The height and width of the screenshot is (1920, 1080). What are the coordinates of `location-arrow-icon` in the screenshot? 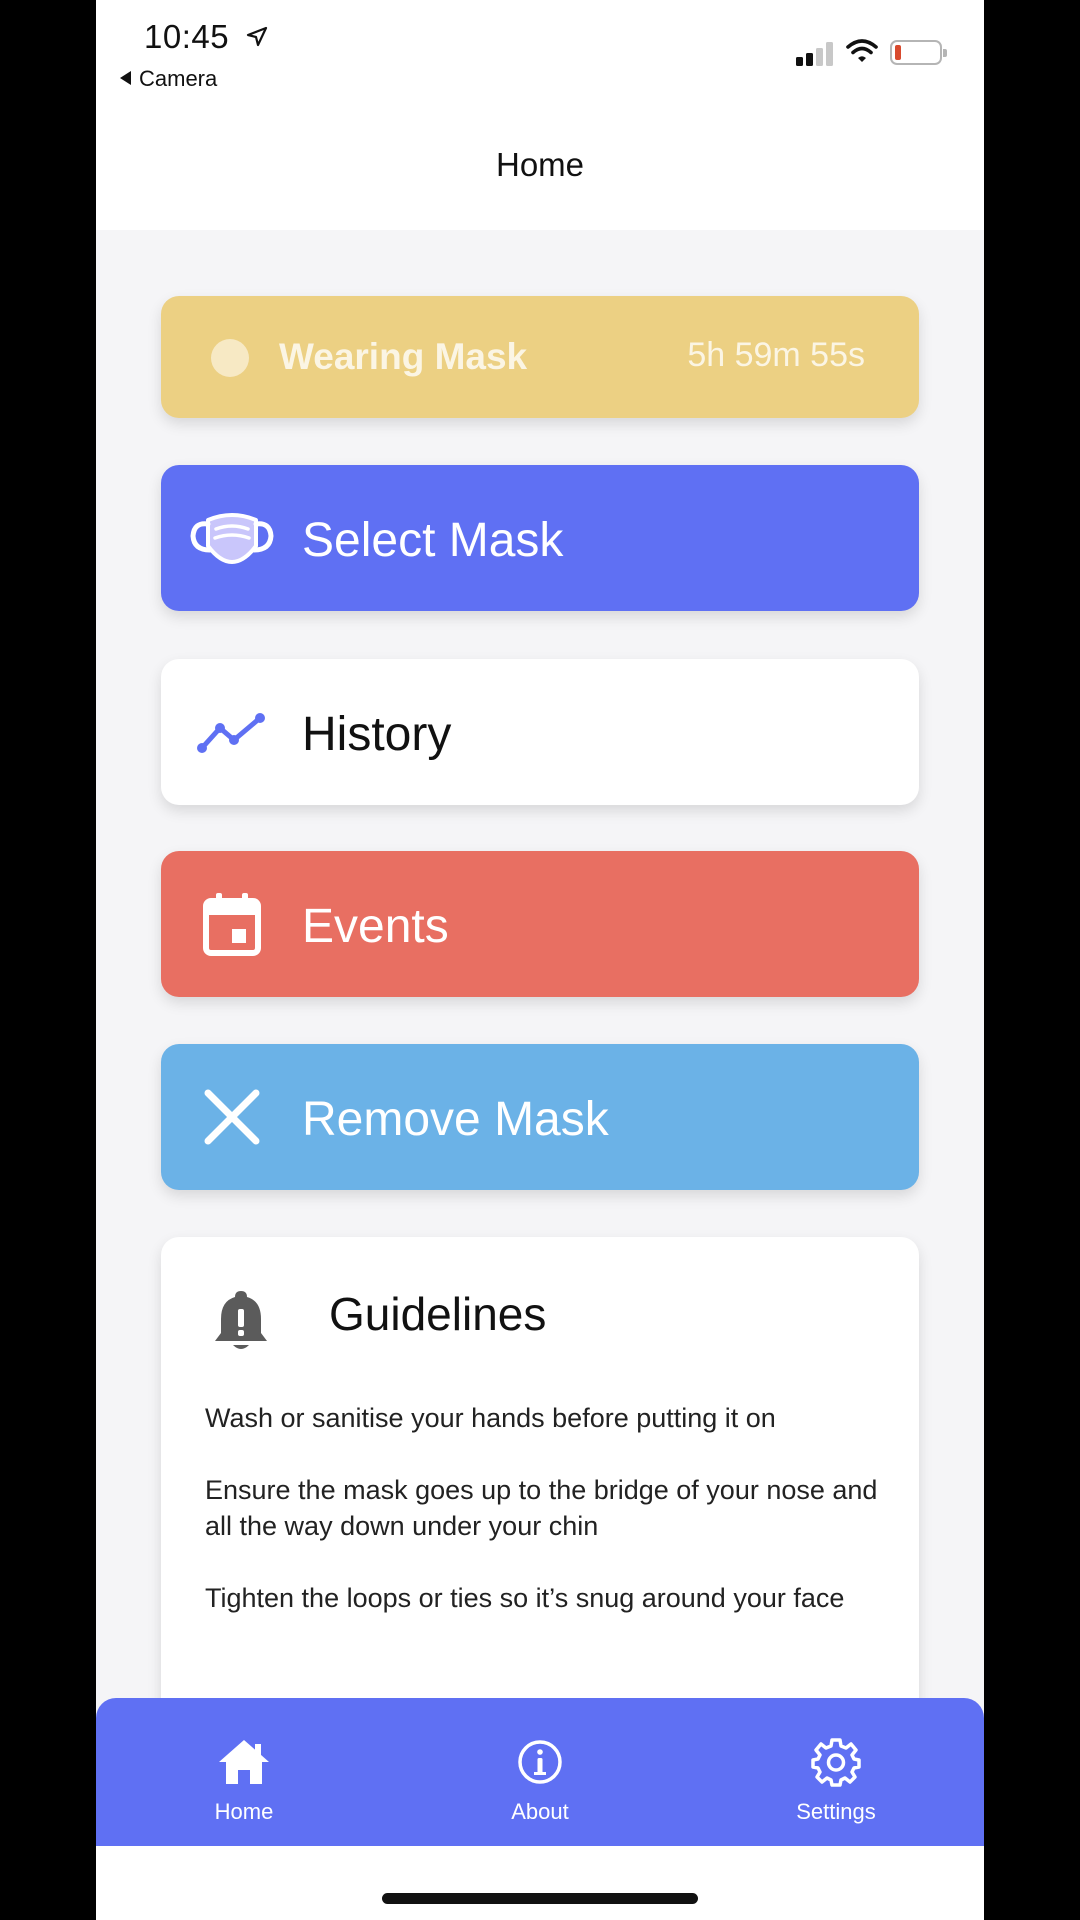 It's located at (257, 36).